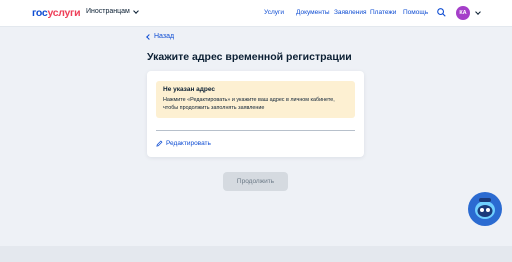  I want to click on edit-link: Редактировать, so click(183, 143).